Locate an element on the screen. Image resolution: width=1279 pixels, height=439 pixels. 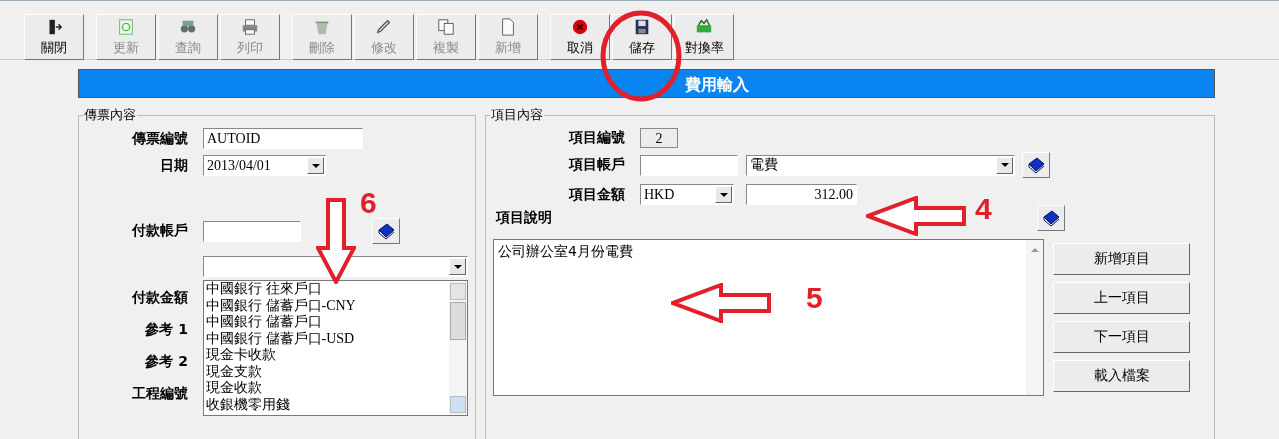
page-icon is located at coordinates (508, 26).